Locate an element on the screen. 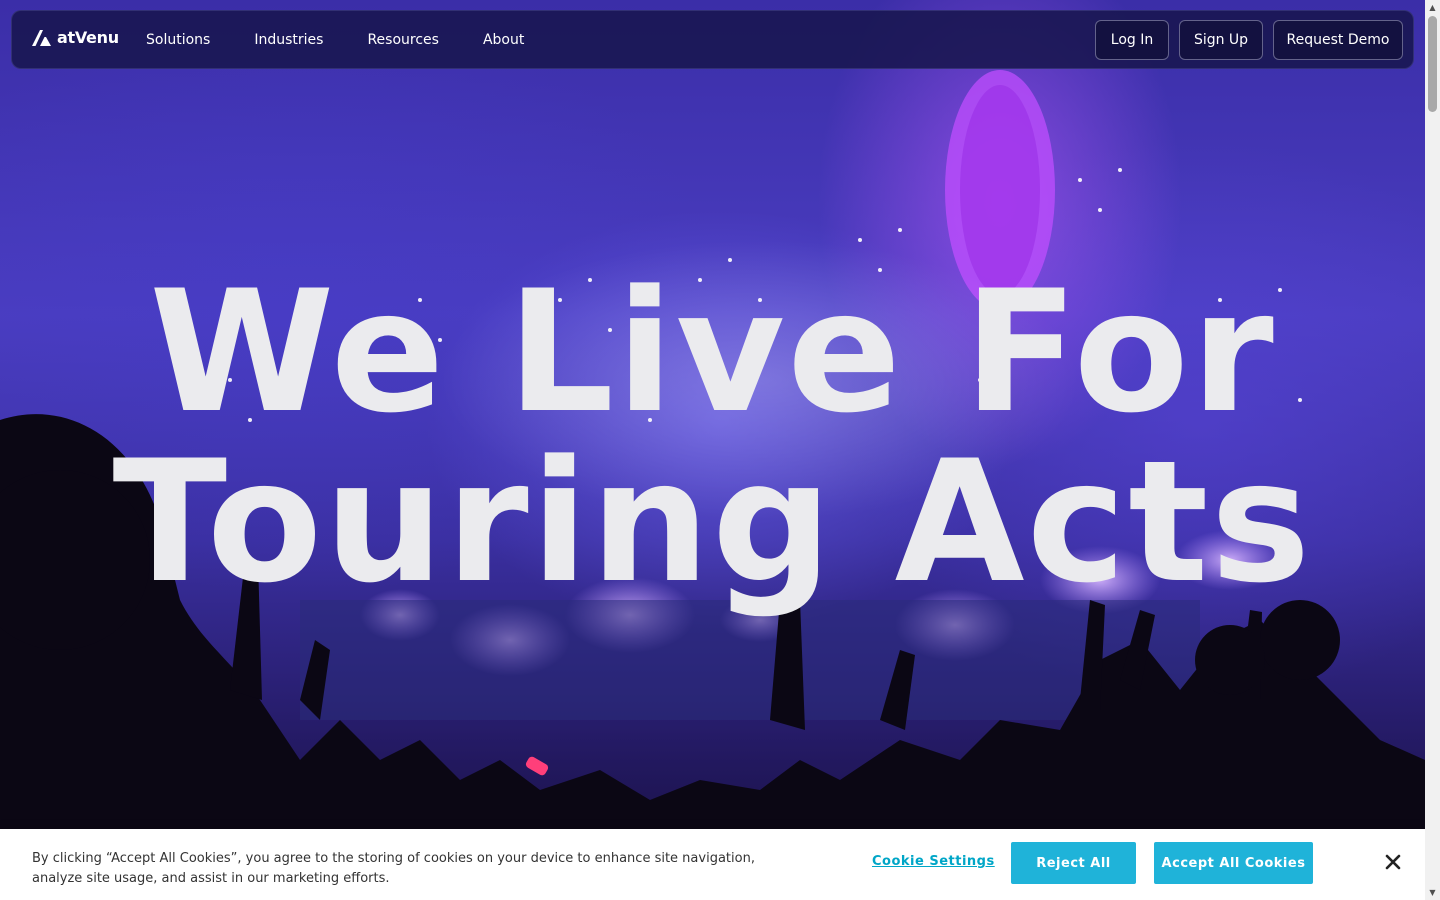 The image size is (1440, 900). cookie-close-button is located at coordinates (1393, 862).